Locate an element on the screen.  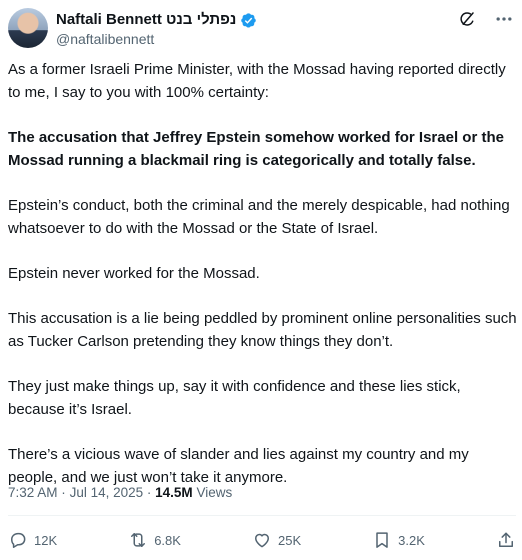
reply-button: 12K is located at coordinates (32, 540).